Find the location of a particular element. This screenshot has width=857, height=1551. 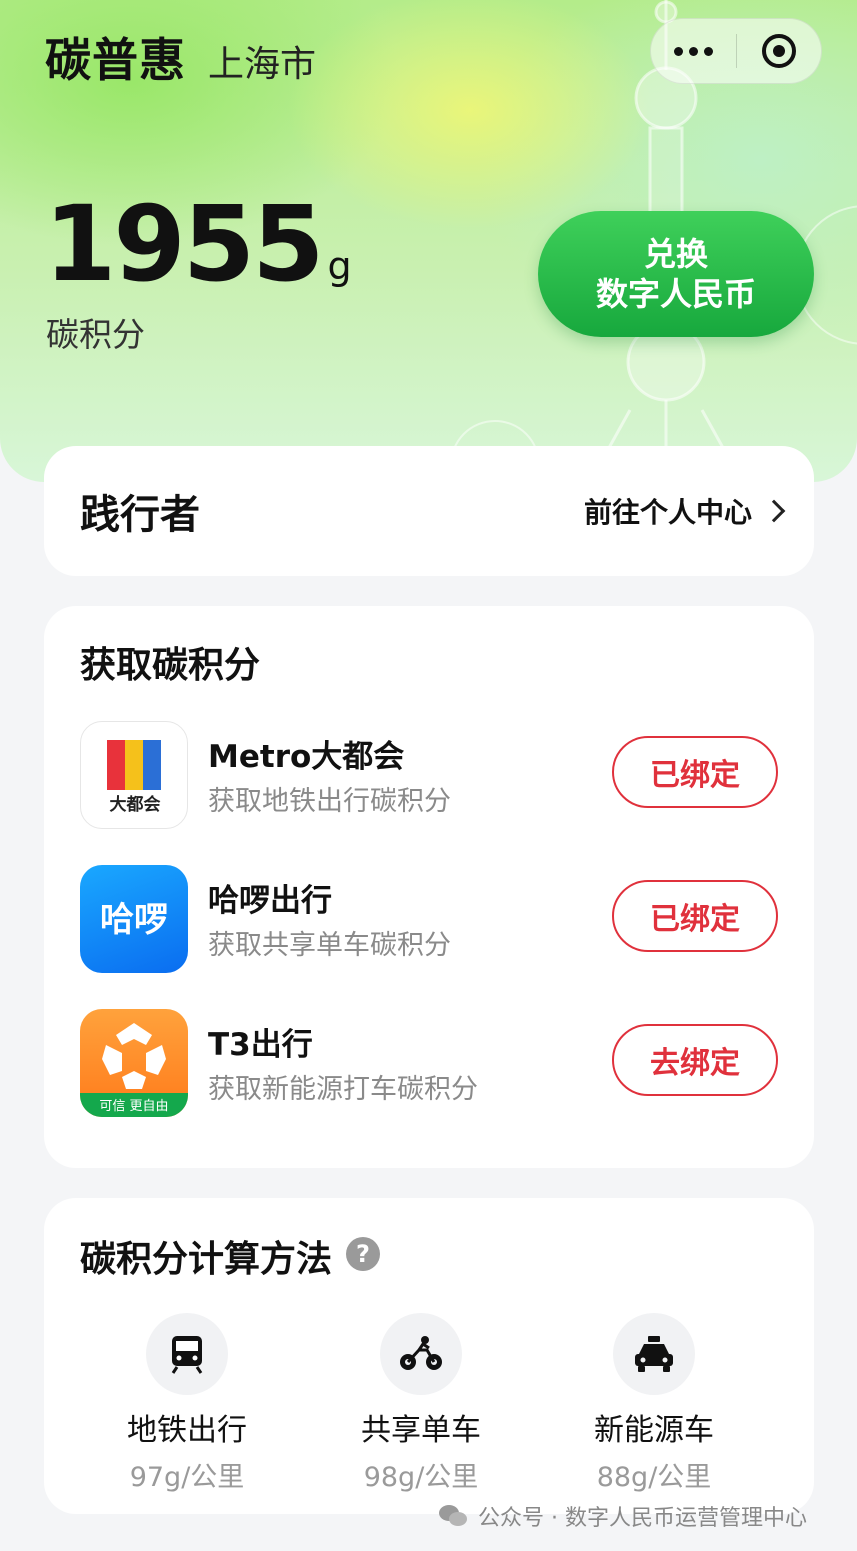

watermark: 公众号 · 数字人民币运营管理中心 is located at coordinates (622, 1516).